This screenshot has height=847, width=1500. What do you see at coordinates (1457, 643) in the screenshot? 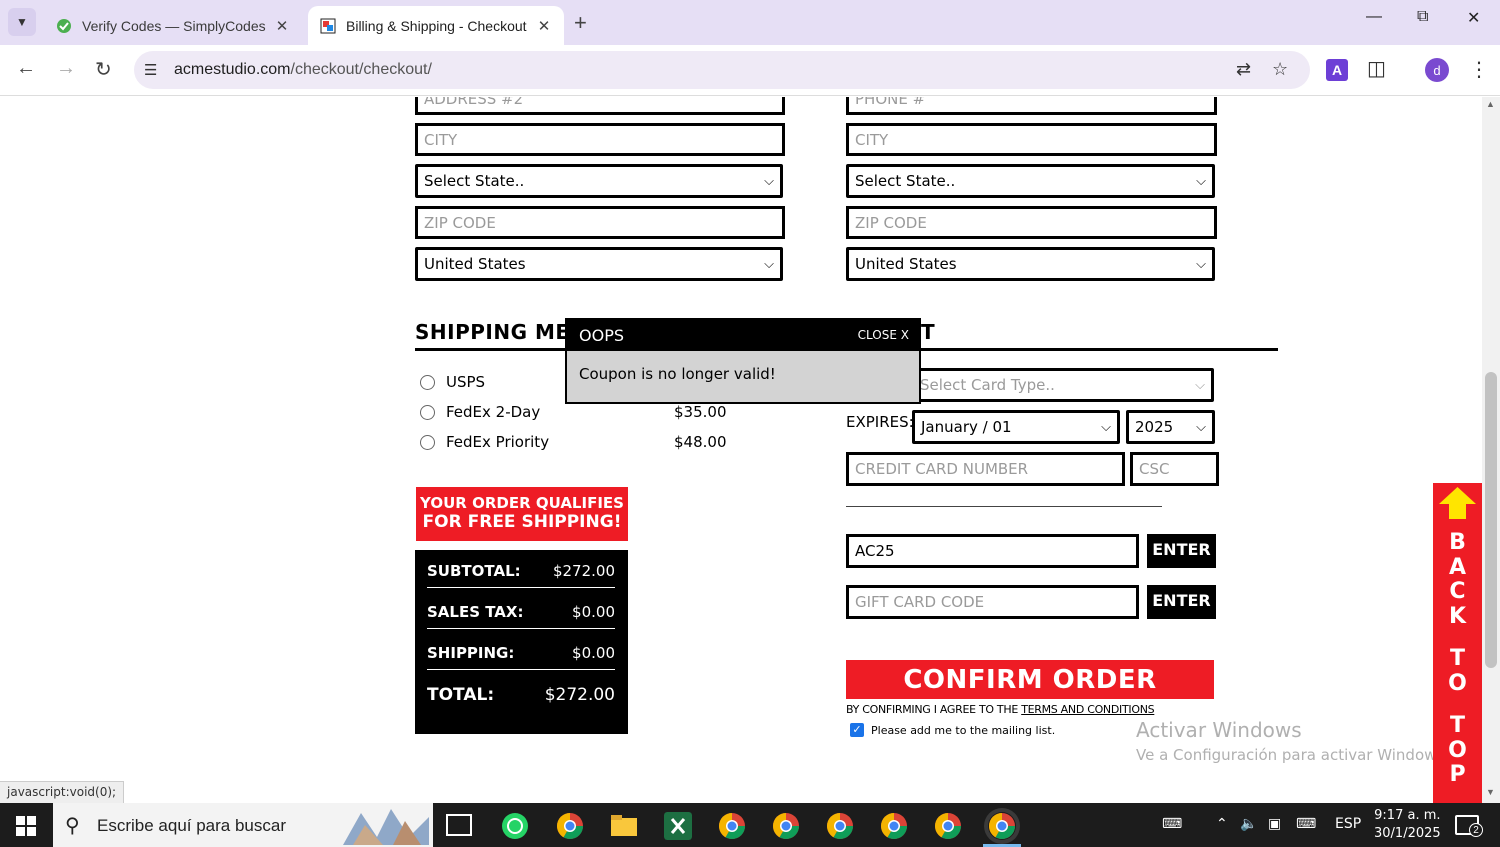
I see `back-to-top-button: B A C K T O T O P` at bounding box center [1457, 643].